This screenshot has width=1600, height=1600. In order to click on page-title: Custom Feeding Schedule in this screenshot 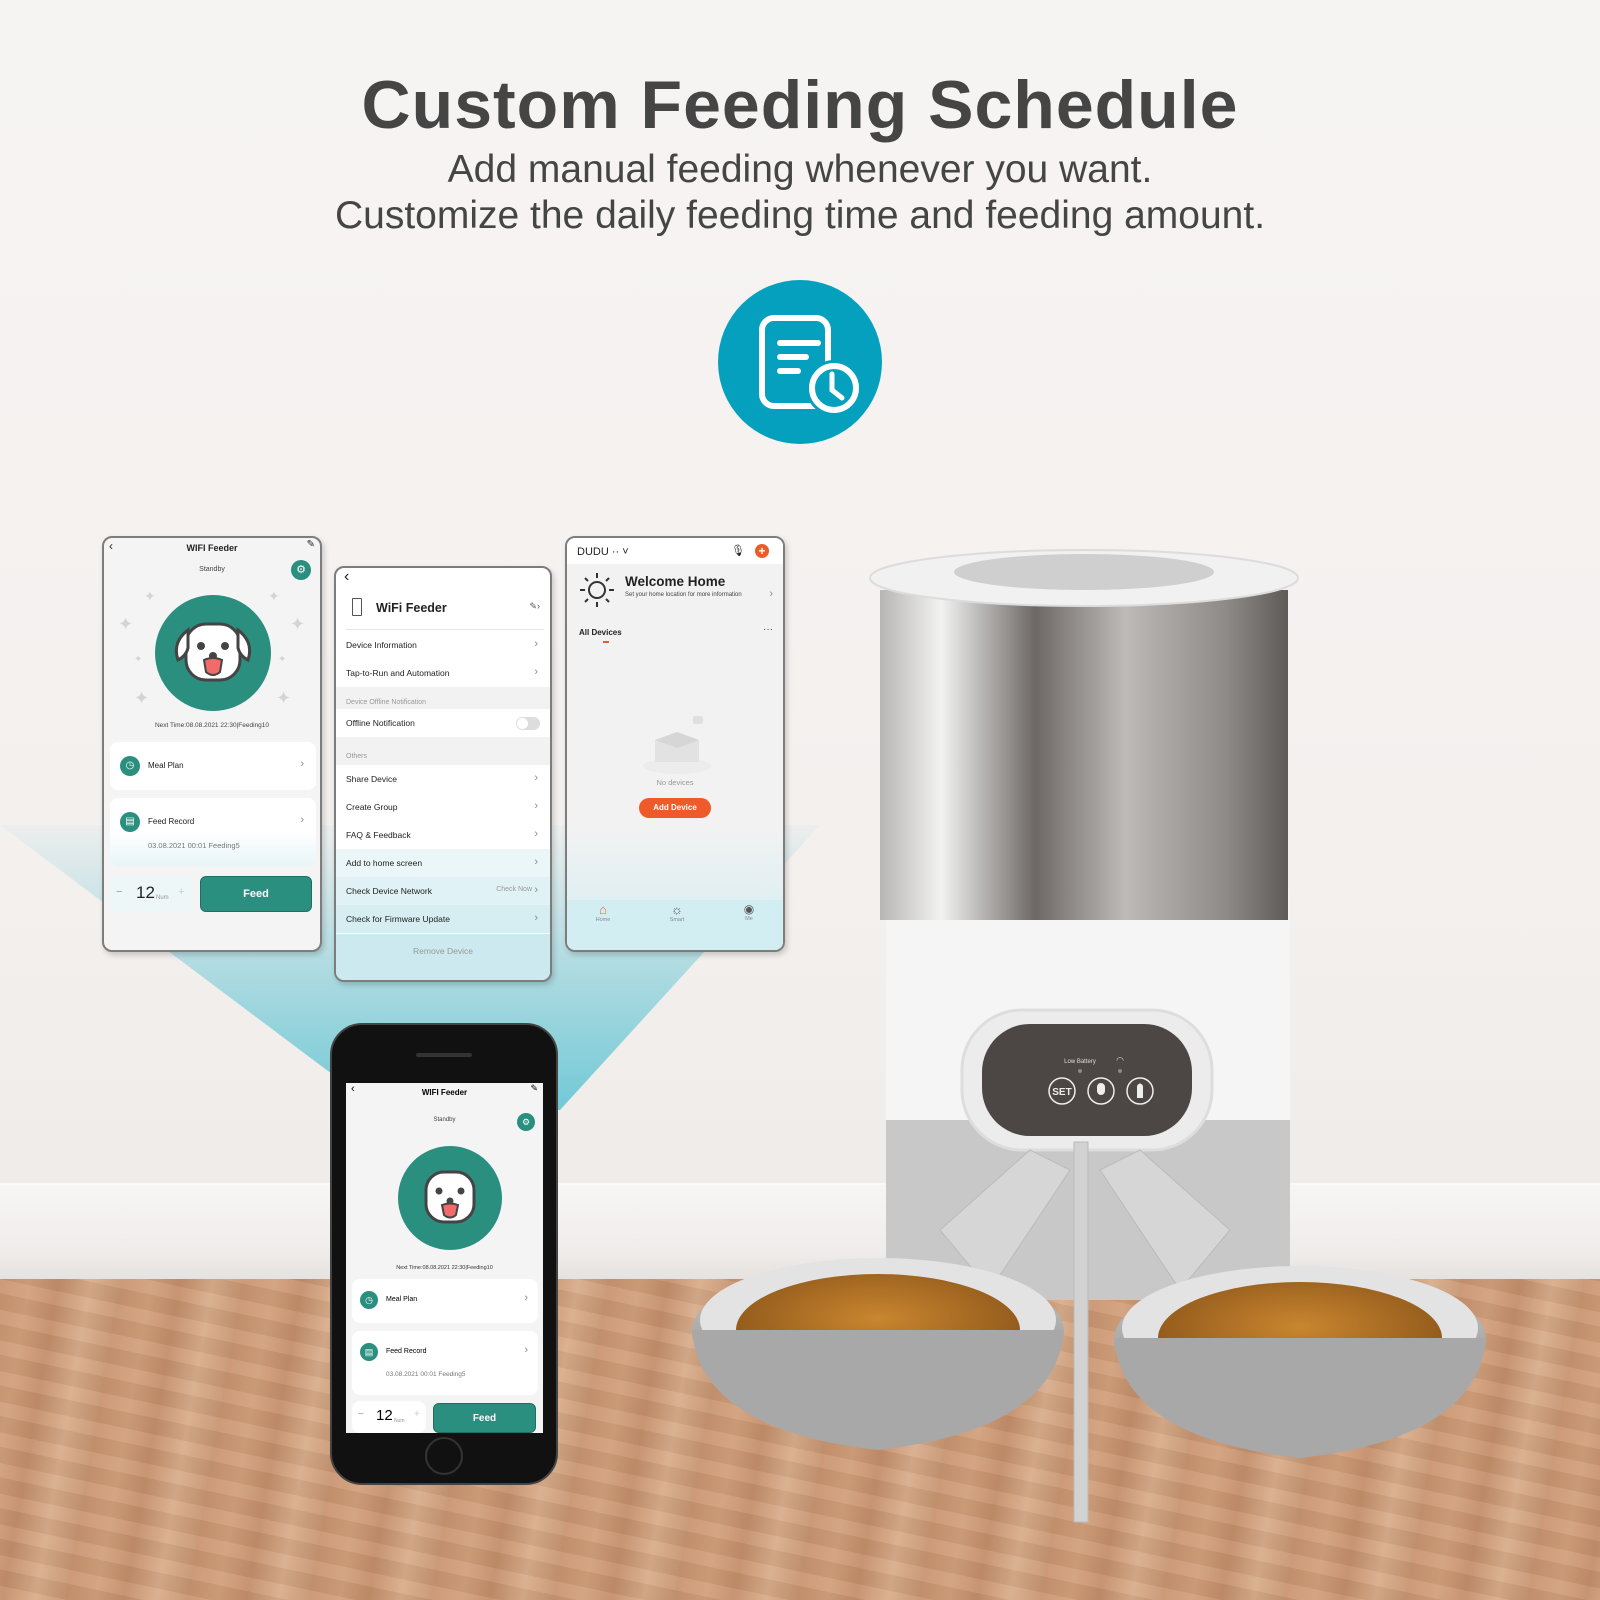, I will do `click(800, 105)`.